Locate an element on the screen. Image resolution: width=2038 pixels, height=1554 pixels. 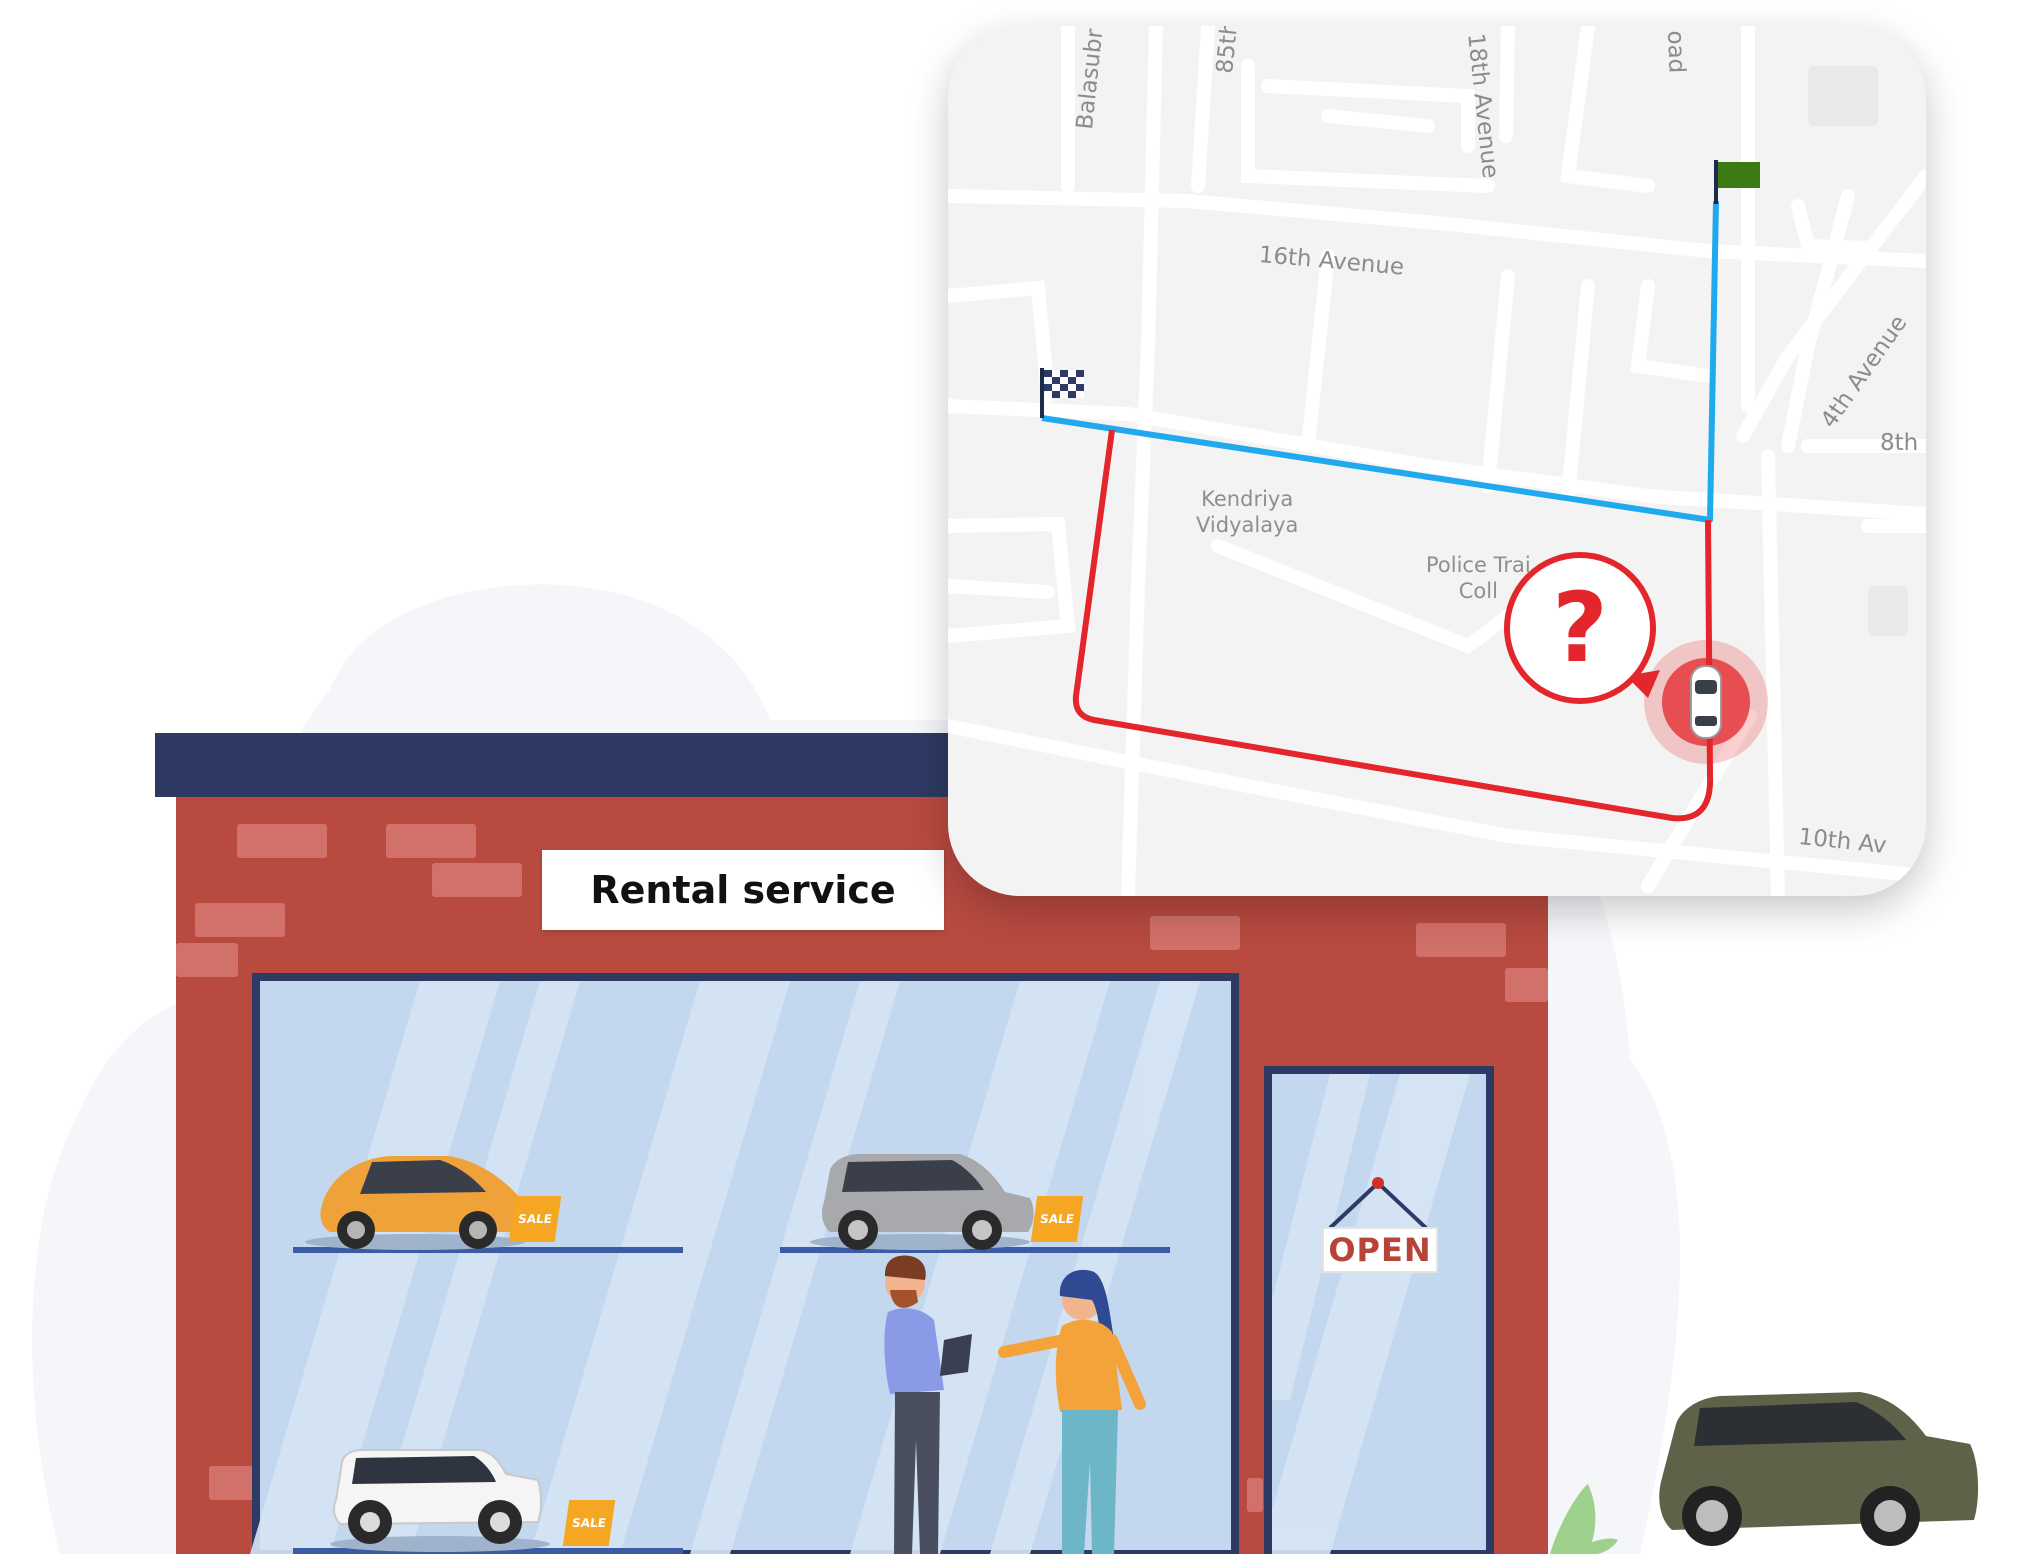
place-line: Vidyalaya is located at coordinates (1247, 525).